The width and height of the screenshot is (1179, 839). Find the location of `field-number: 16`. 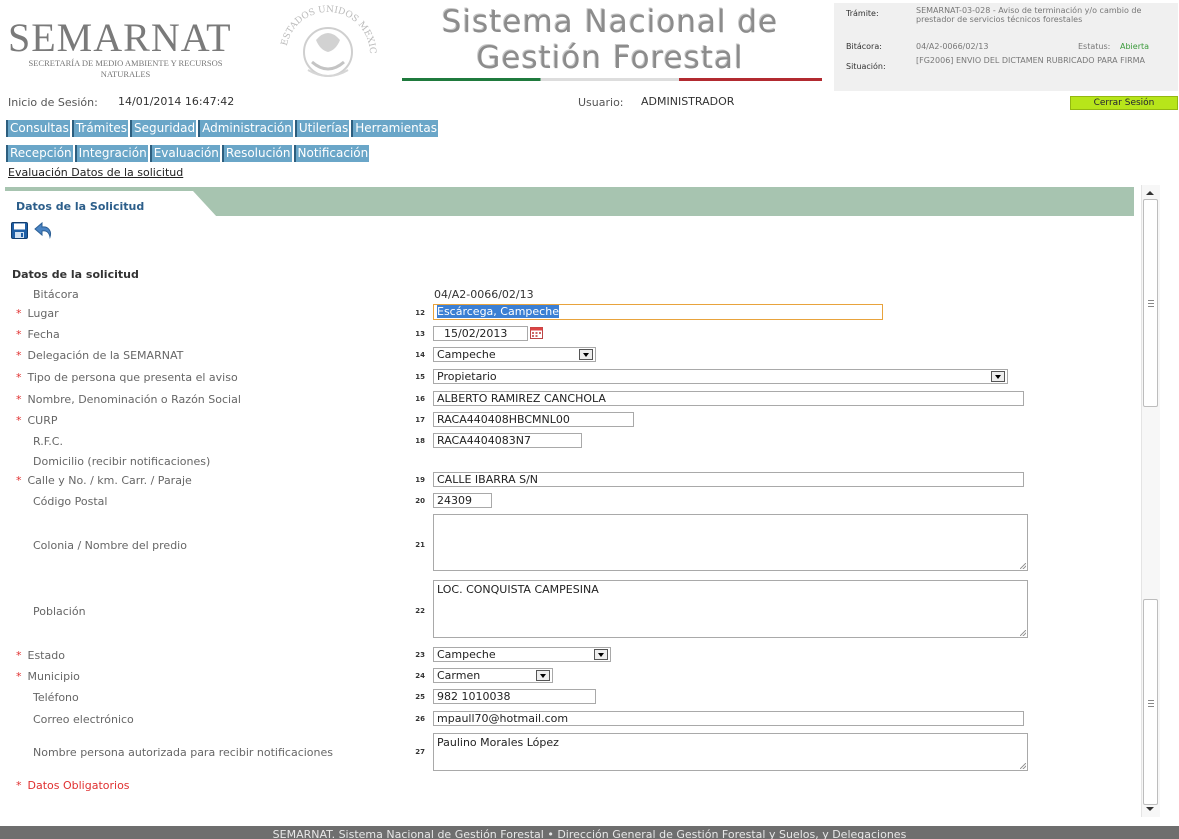

field-number: 16 is located at coordinates (420, 399).